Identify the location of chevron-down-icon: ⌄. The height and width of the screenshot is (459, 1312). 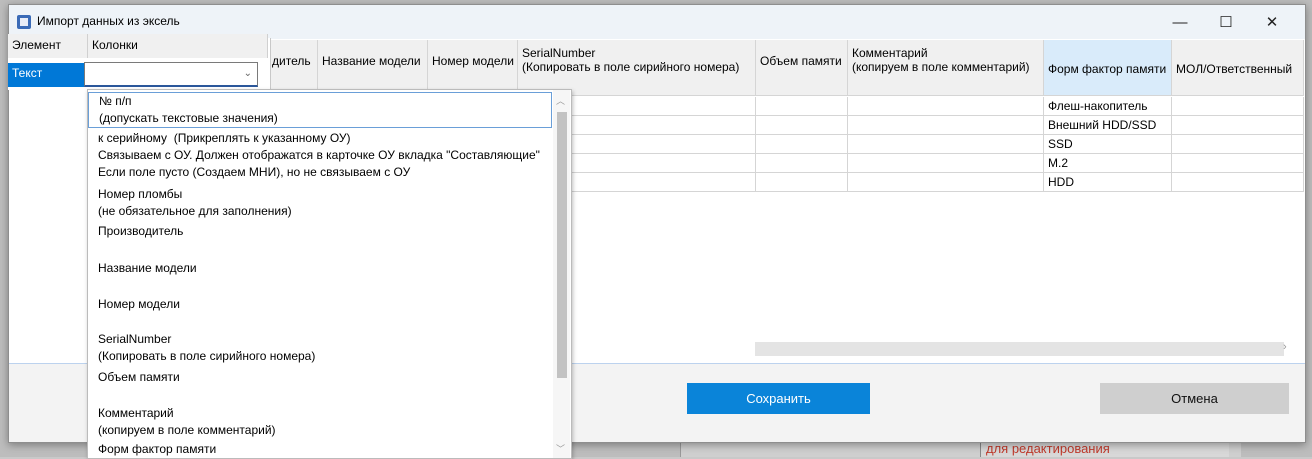
(248, 73).